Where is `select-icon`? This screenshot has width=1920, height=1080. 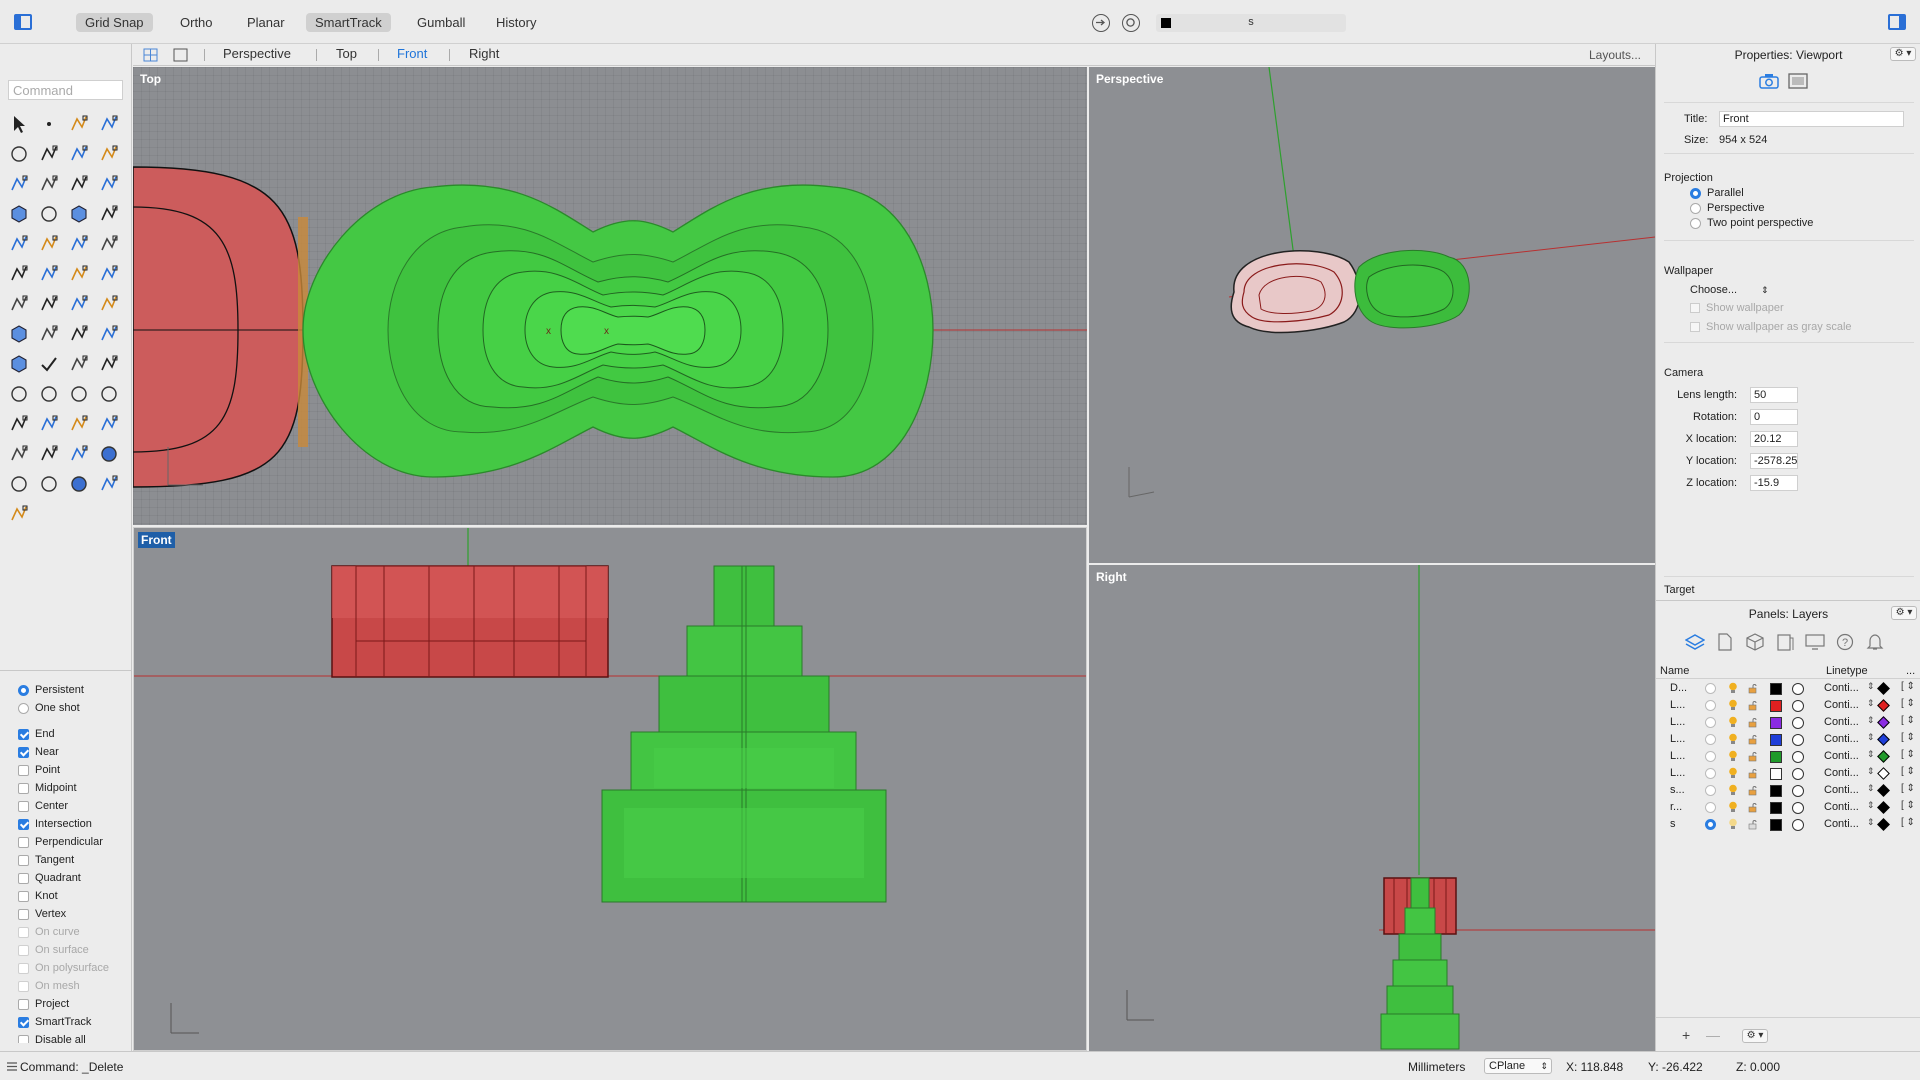 select-icon is located at coordinates (19, 124).